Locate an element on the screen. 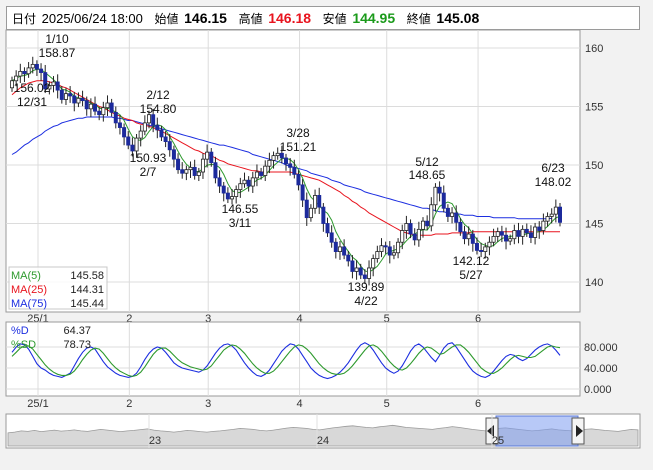  price-y-axis: 160 155 150 145 140 is located at coordinates (594, 166).